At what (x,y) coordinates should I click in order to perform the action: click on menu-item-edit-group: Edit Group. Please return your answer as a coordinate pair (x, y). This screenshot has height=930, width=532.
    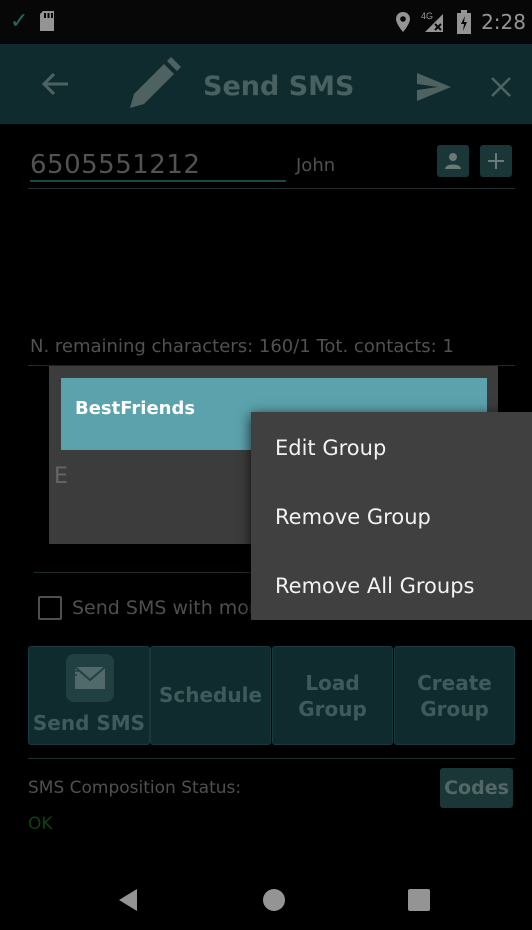
    Looking at the image, I should click on (330, 448).